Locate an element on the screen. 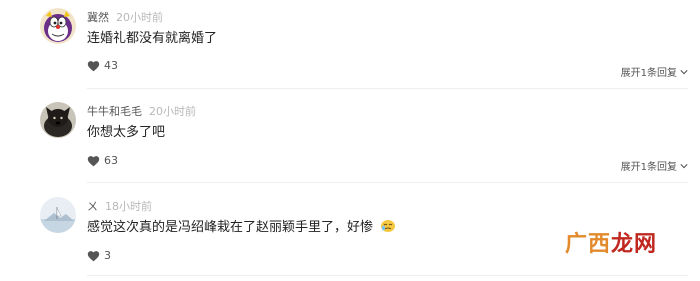 This screenshot has width=700, height=281. like-button: 43 is located at coordinates (102, 65).